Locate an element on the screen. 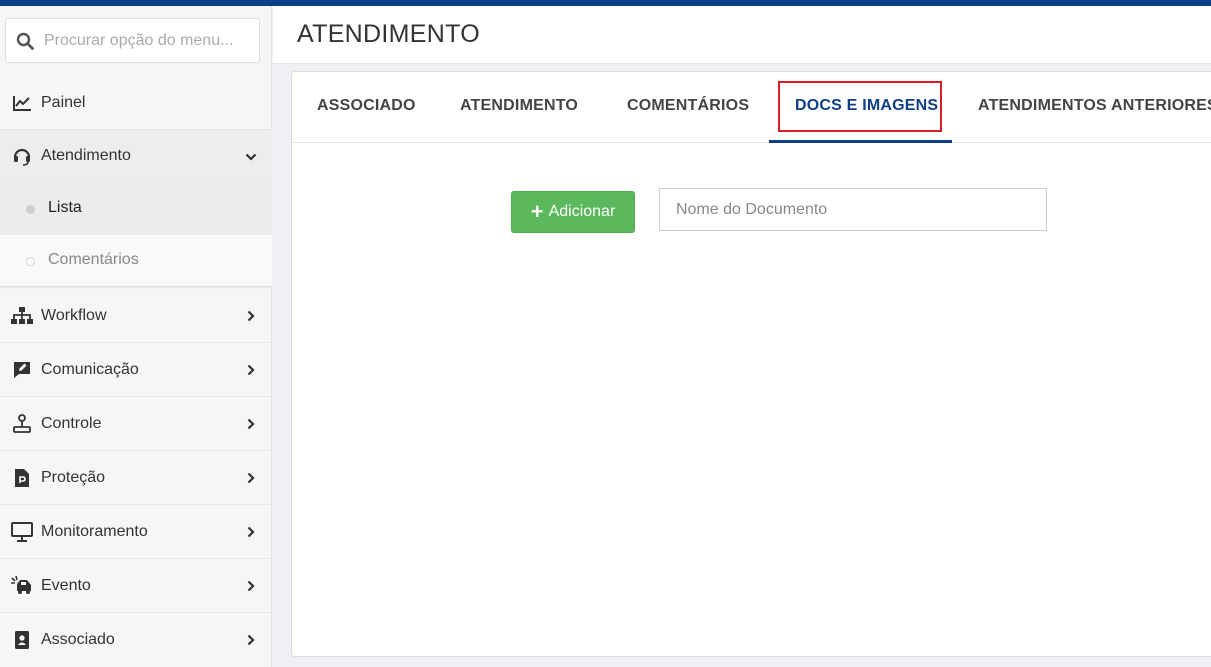 The width and height of the screenshot is (1211, 667). tab-atendimentos-anteriores: ATENDIMENTOS ANTERIORES is located at coordinates (1094, 106).